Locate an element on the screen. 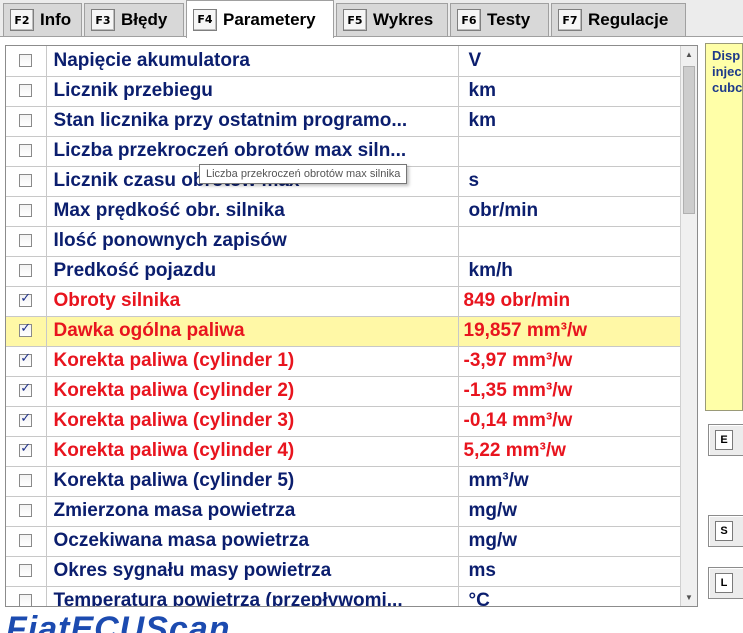 The height and width of the screenshot is (633, 743). info-panel: Disp injec cubc is located at coordinates (724, 227).